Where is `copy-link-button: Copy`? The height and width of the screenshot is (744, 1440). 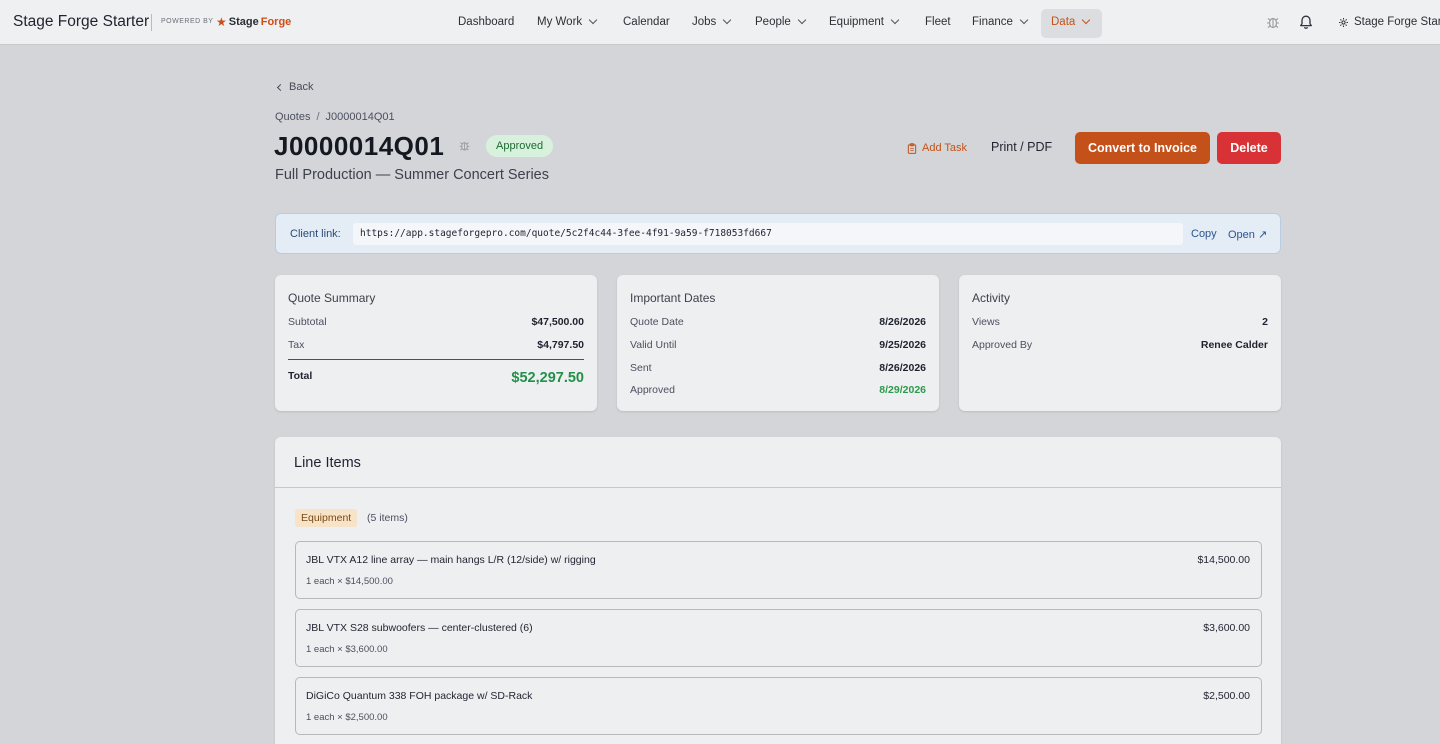
copy-link-button: Copy is located at coordinates (1204, 234).